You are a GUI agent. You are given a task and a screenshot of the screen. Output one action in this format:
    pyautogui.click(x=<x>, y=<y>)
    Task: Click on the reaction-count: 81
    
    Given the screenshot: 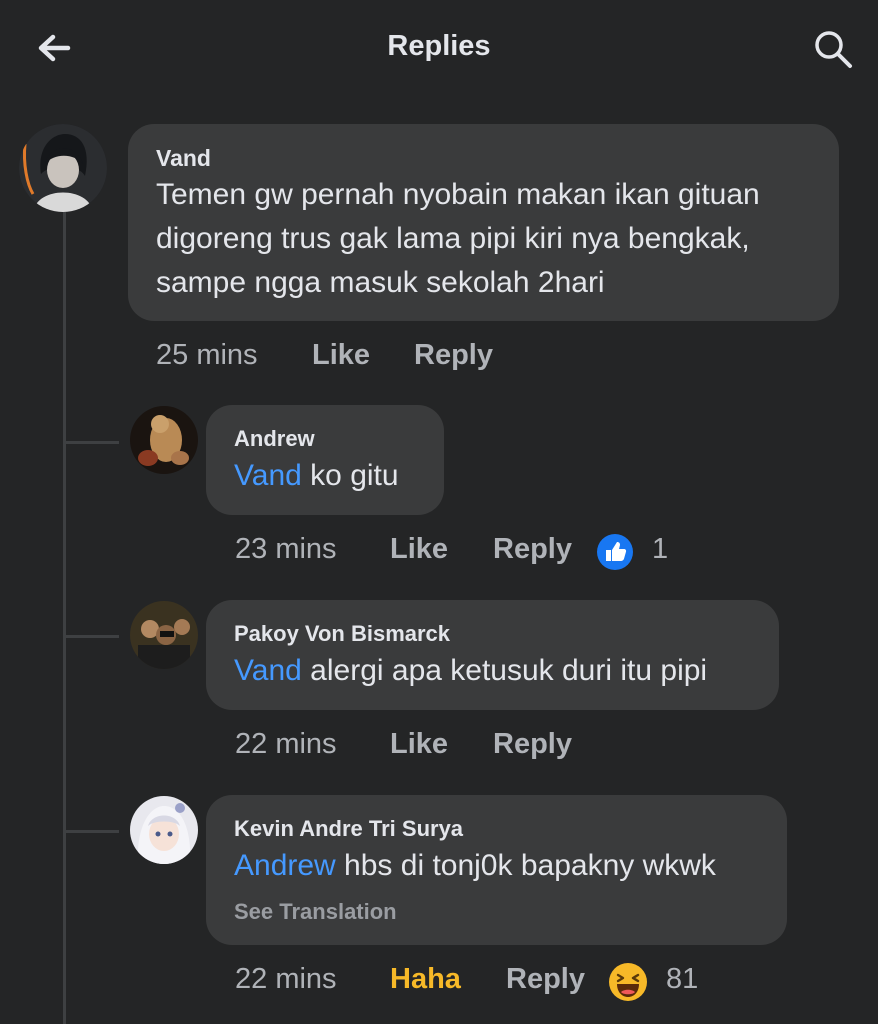 What is the action you would take?
    pyautogui.click(x=682, y=979)
    